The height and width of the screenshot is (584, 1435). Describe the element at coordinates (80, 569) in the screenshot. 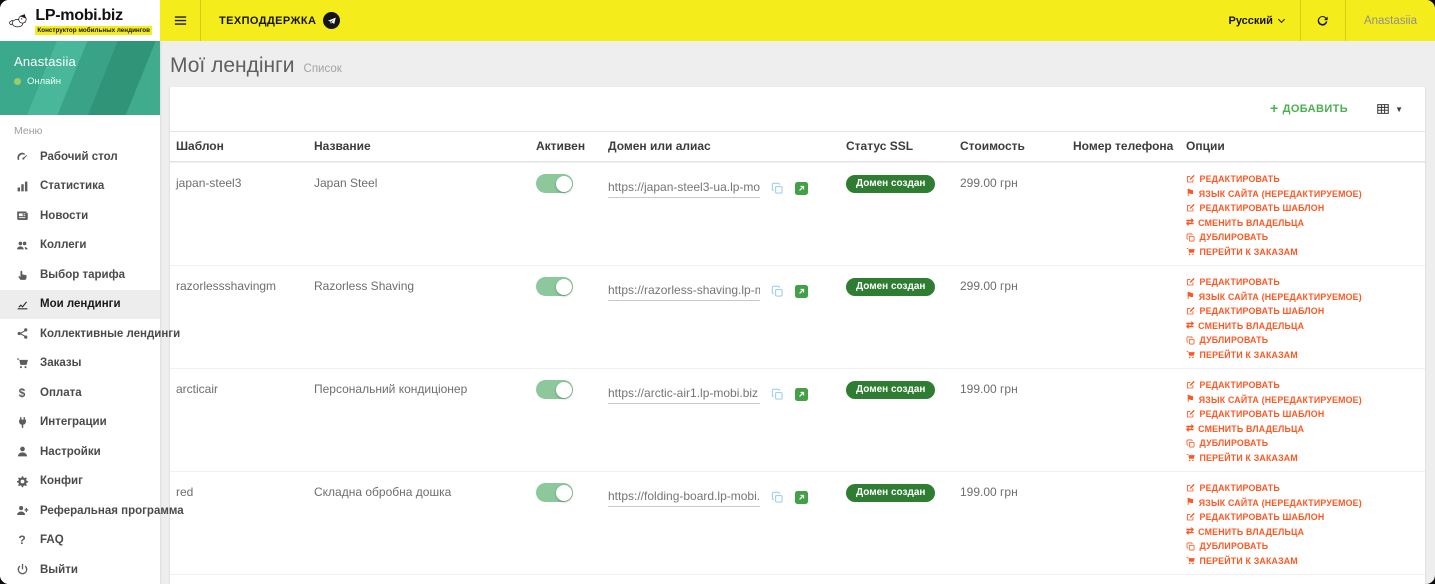

I see `sidebar-item-logout: Выйти` at that location.